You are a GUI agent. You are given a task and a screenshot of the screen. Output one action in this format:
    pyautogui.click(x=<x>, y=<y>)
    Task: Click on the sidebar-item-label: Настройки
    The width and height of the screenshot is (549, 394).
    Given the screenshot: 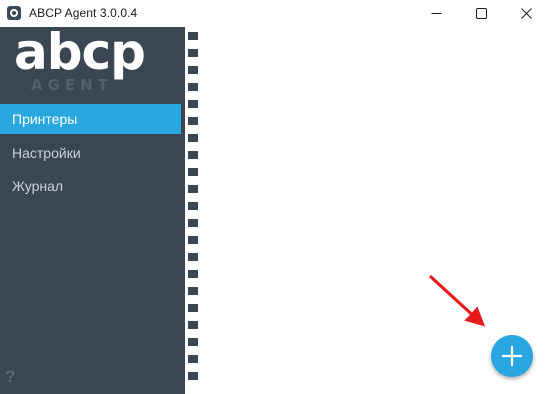 What is the action you would take?
    pyautogui.click(x=46, y=153)
    